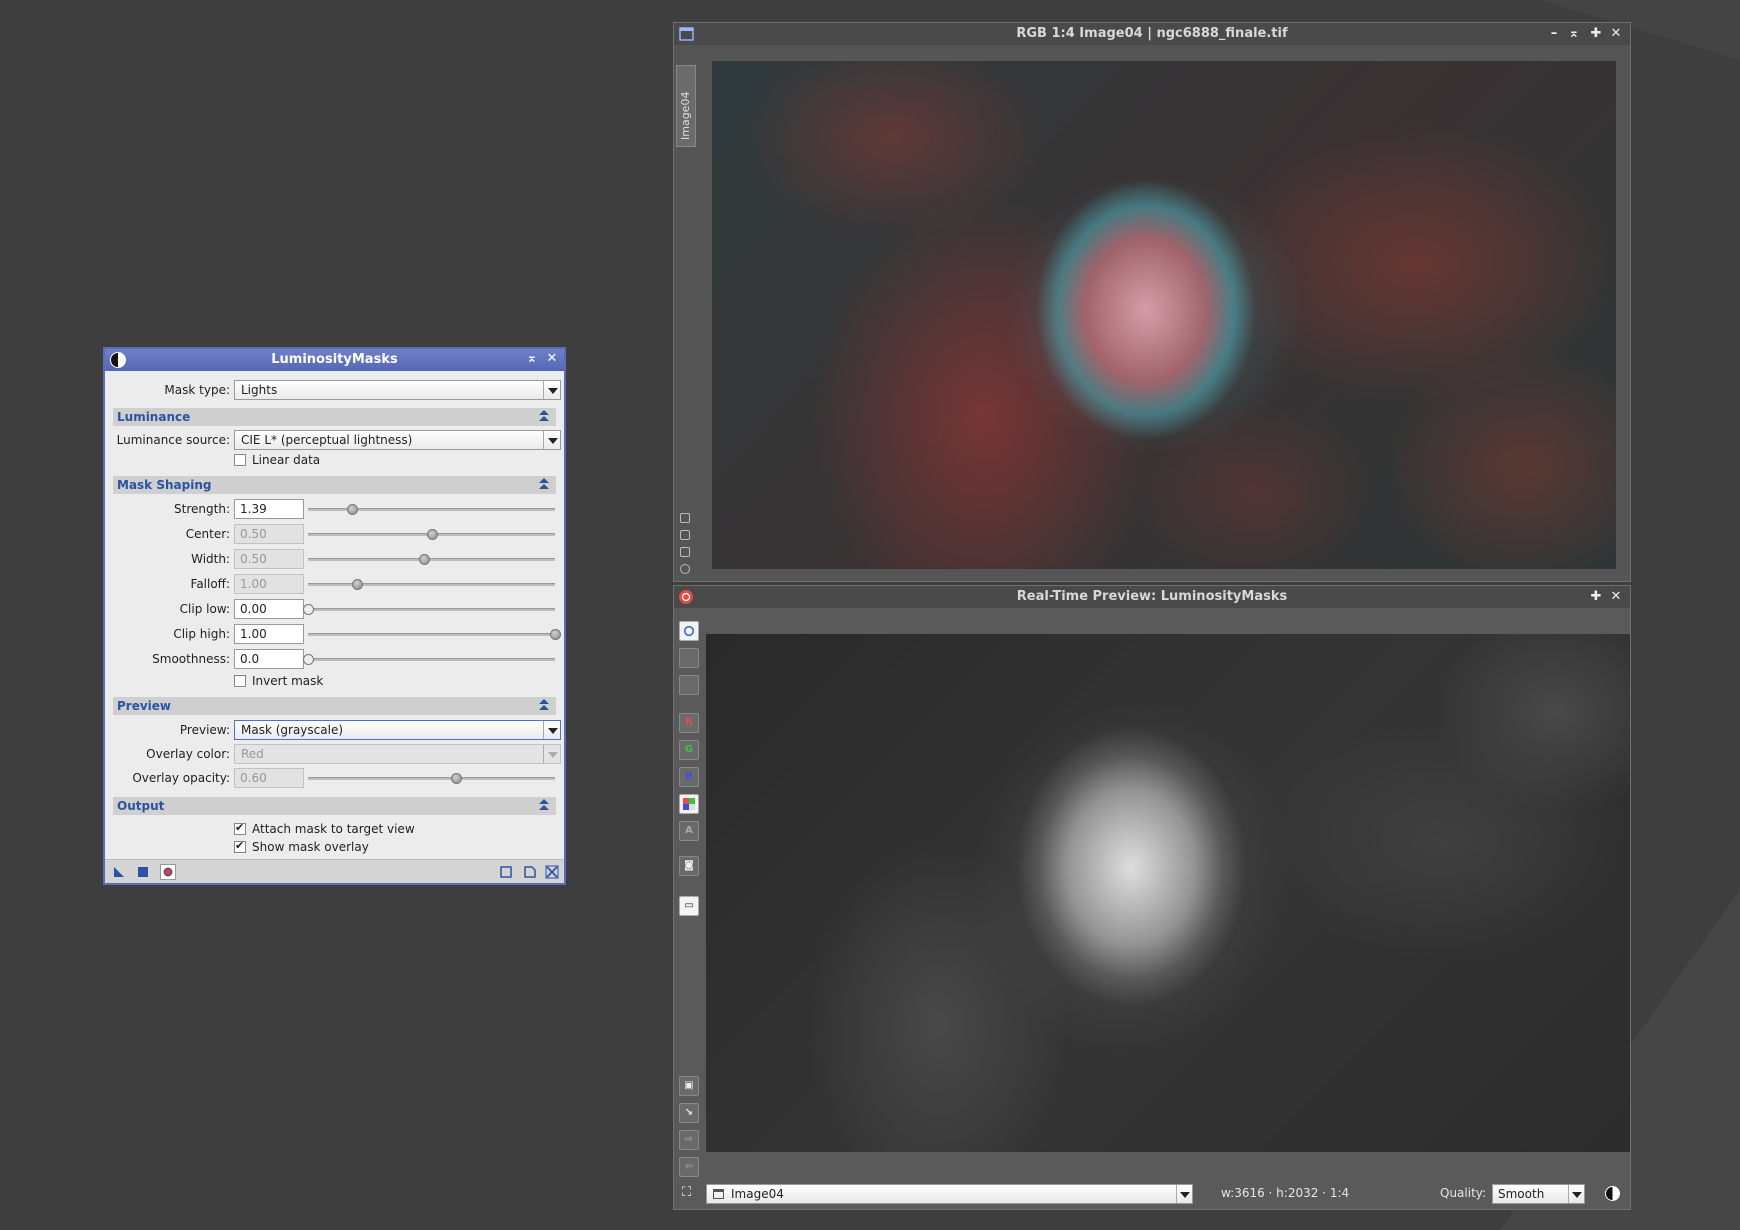 This screenshot has height=1230, width=1740. What do you see at coordinates (685, 569) in the screenshot?
I see `target-icon` at bounding box center [685, 569].